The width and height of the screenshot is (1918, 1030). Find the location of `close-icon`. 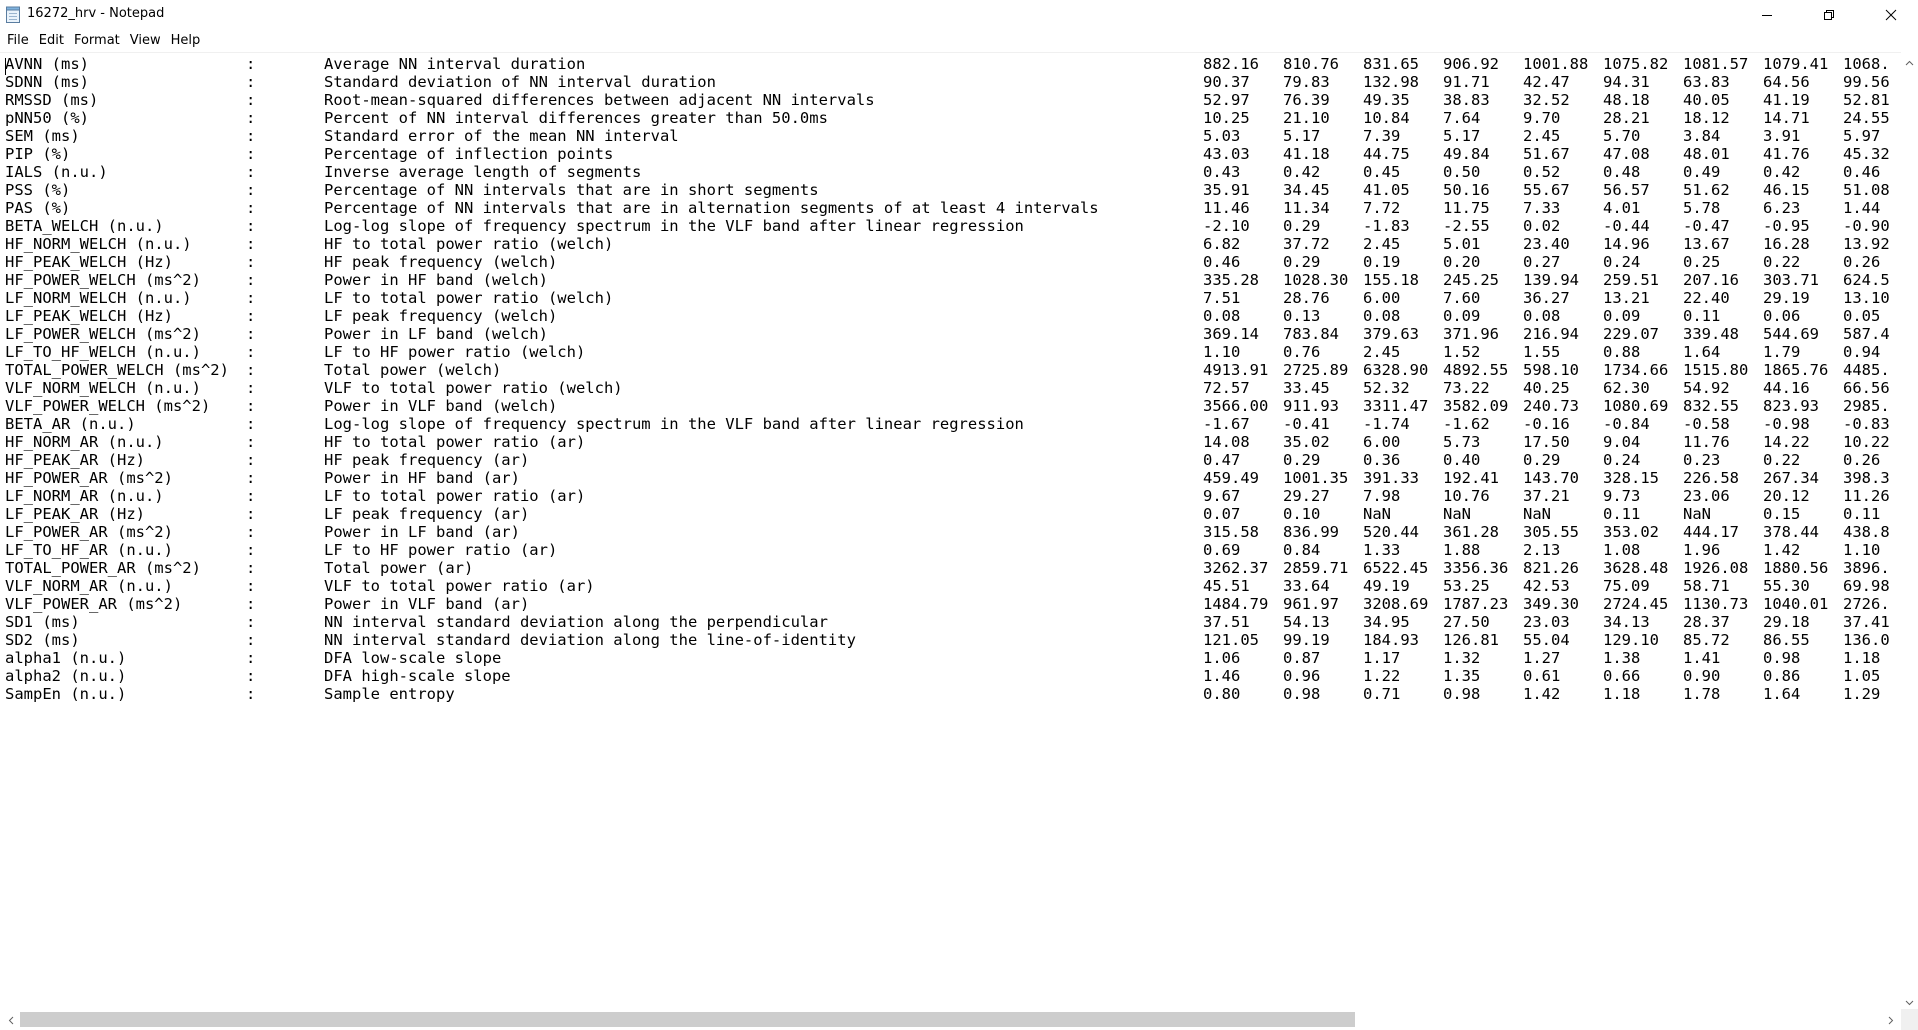

close-icon is located at coordinates (1891, 15).